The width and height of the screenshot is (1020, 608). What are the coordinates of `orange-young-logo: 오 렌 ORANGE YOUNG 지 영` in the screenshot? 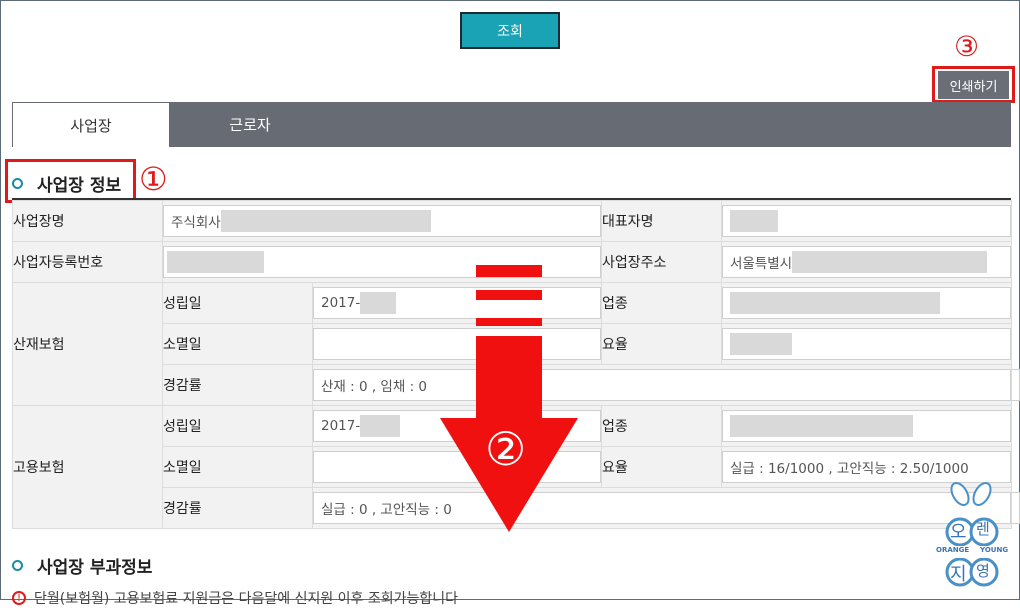 It's located at (975, 539).